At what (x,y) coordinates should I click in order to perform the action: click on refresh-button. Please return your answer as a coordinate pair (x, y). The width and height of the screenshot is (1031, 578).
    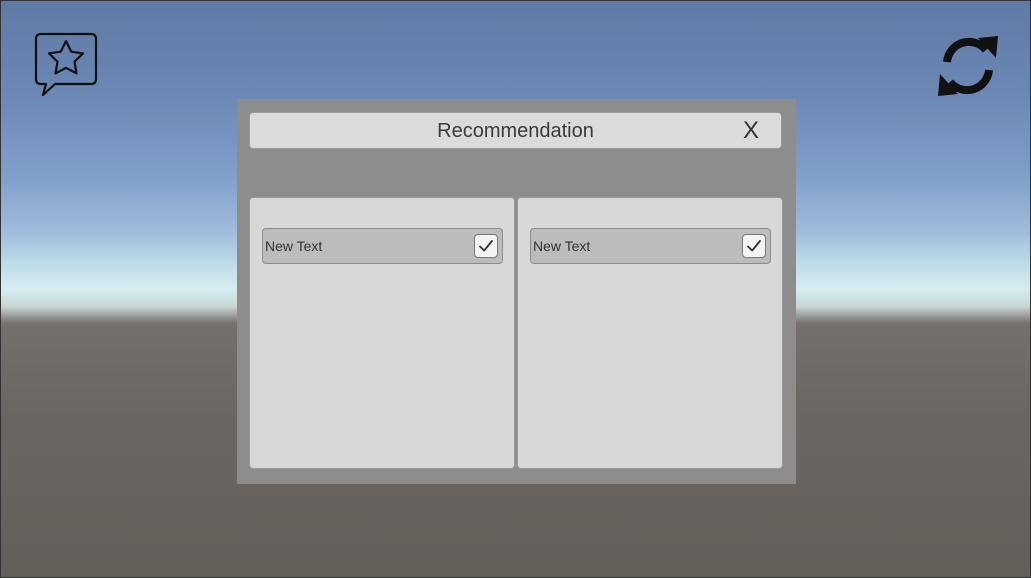
    Looking at the image, I should click on (968, 66).